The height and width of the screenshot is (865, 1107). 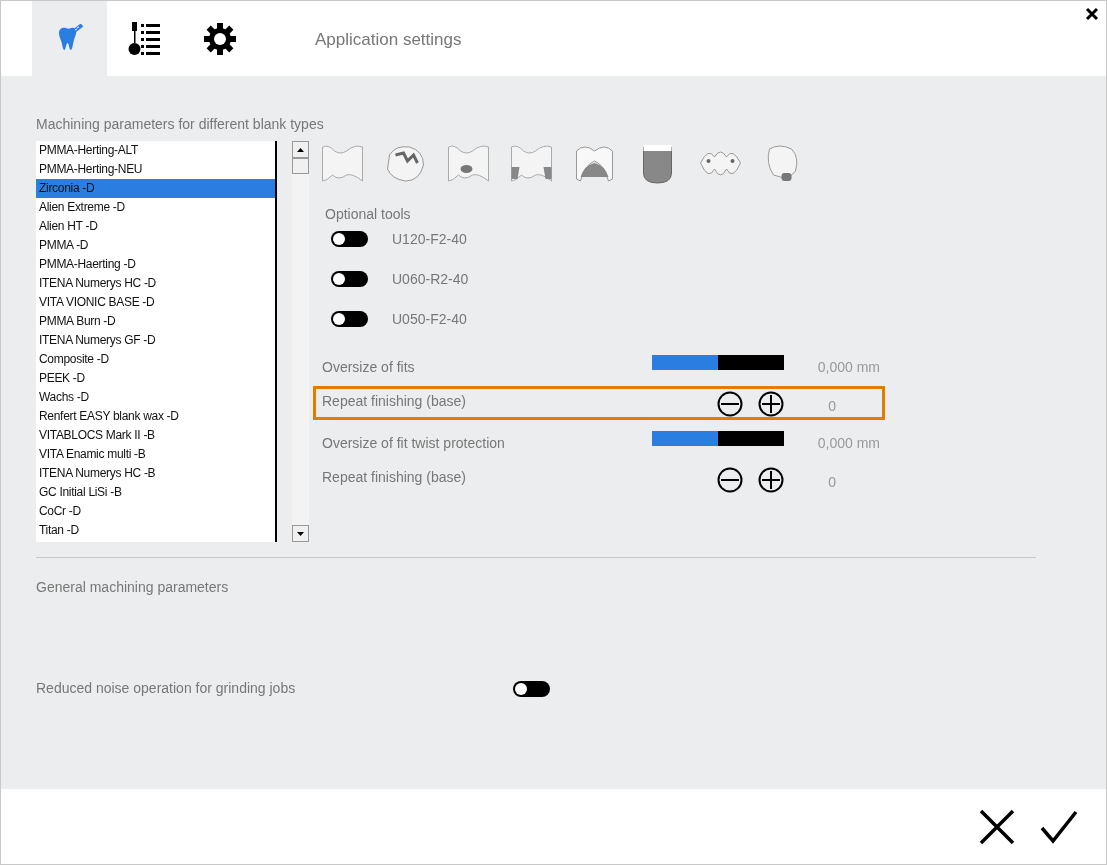 I want to click on list-item: Alien HT -D, so click(x=155, y=226).